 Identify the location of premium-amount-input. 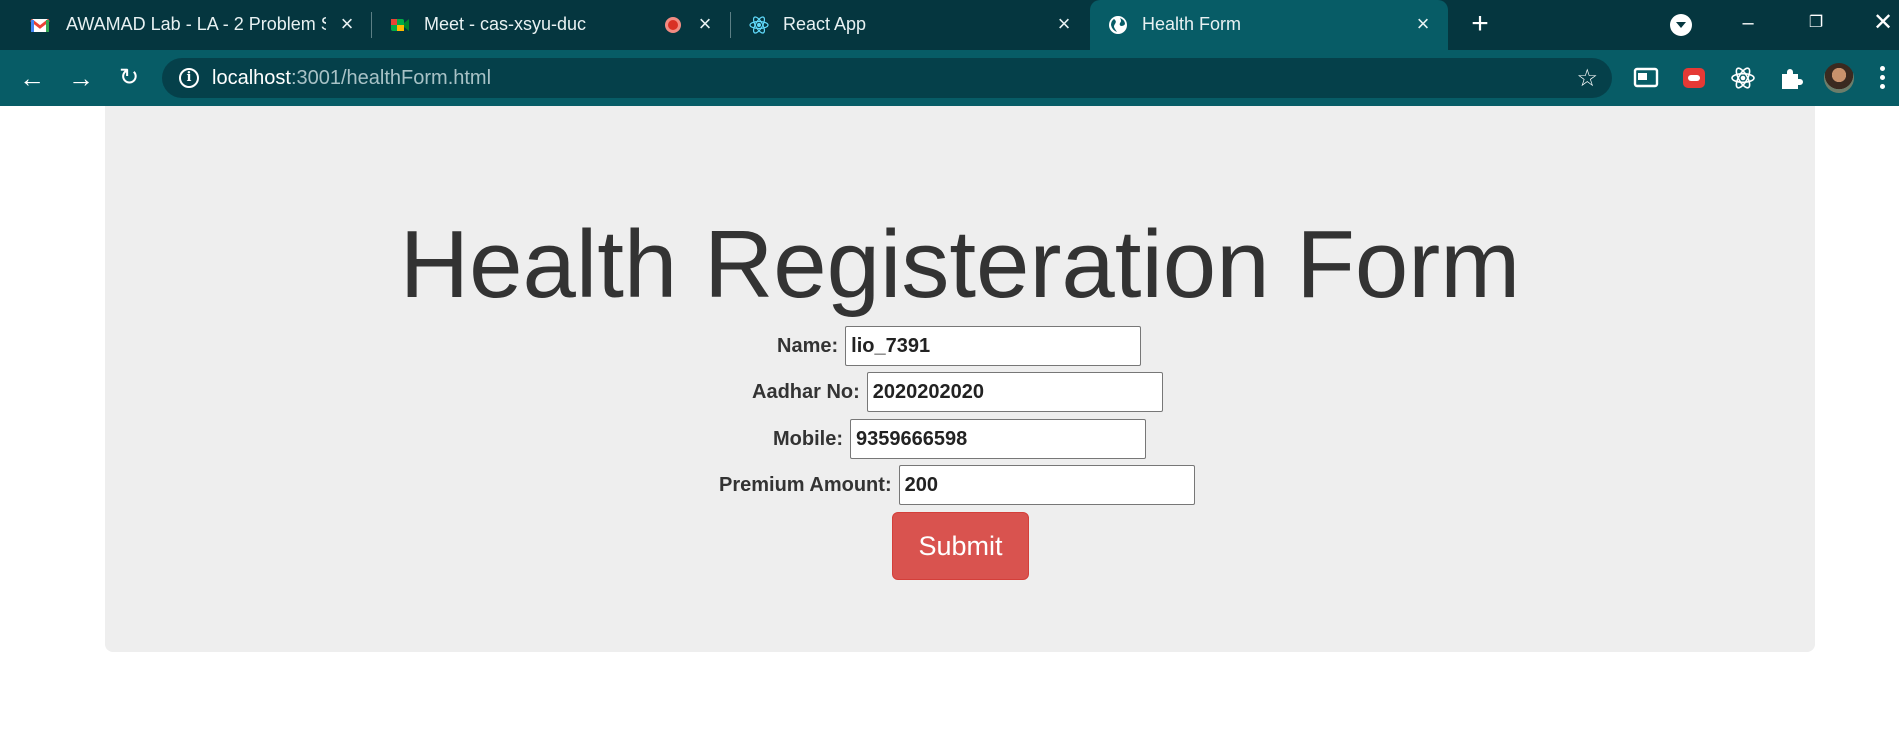
(1046, 485).